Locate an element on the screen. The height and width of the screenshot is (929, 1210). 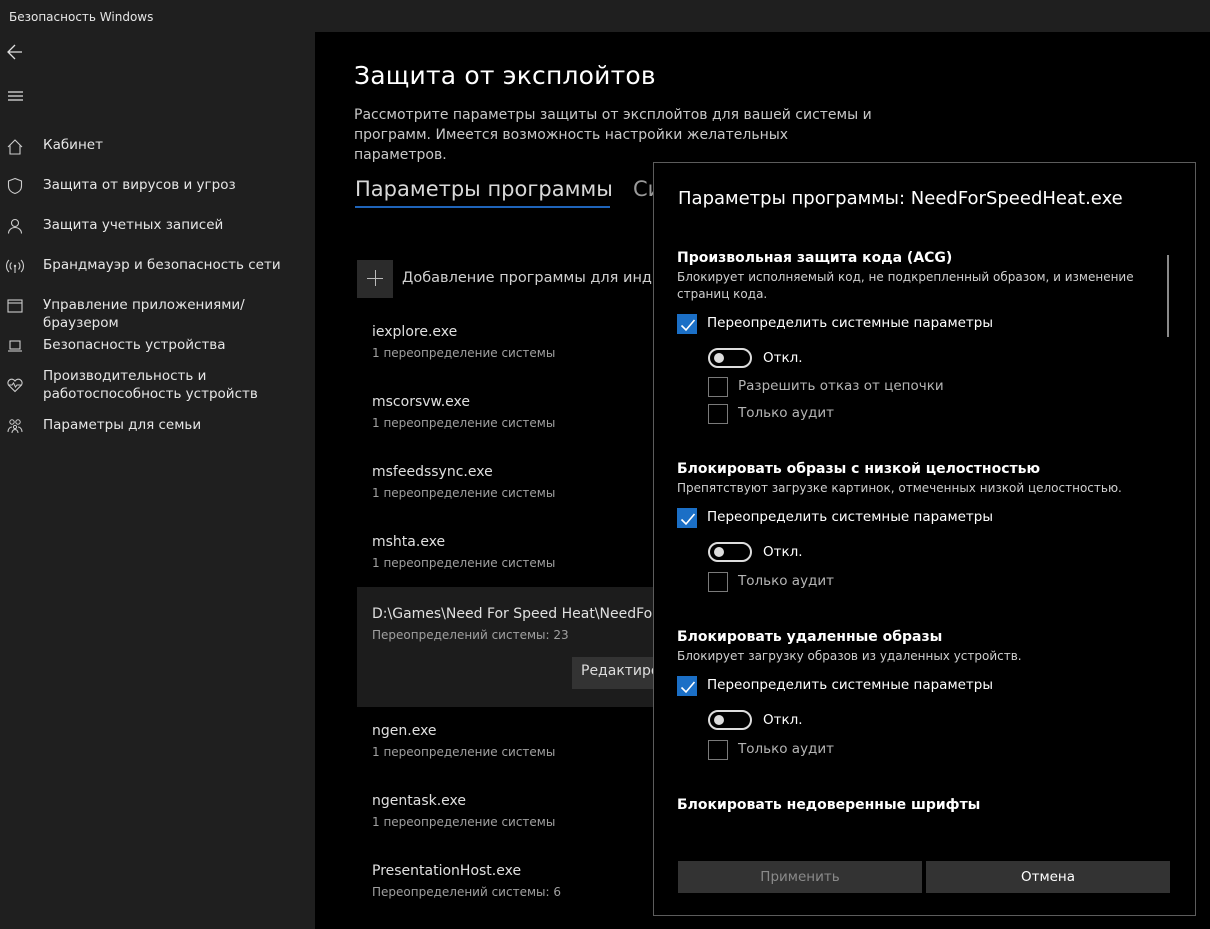
section-untrusted-fonts: Блокировать недоверенные шрифты is located at coordinates (924, 805).